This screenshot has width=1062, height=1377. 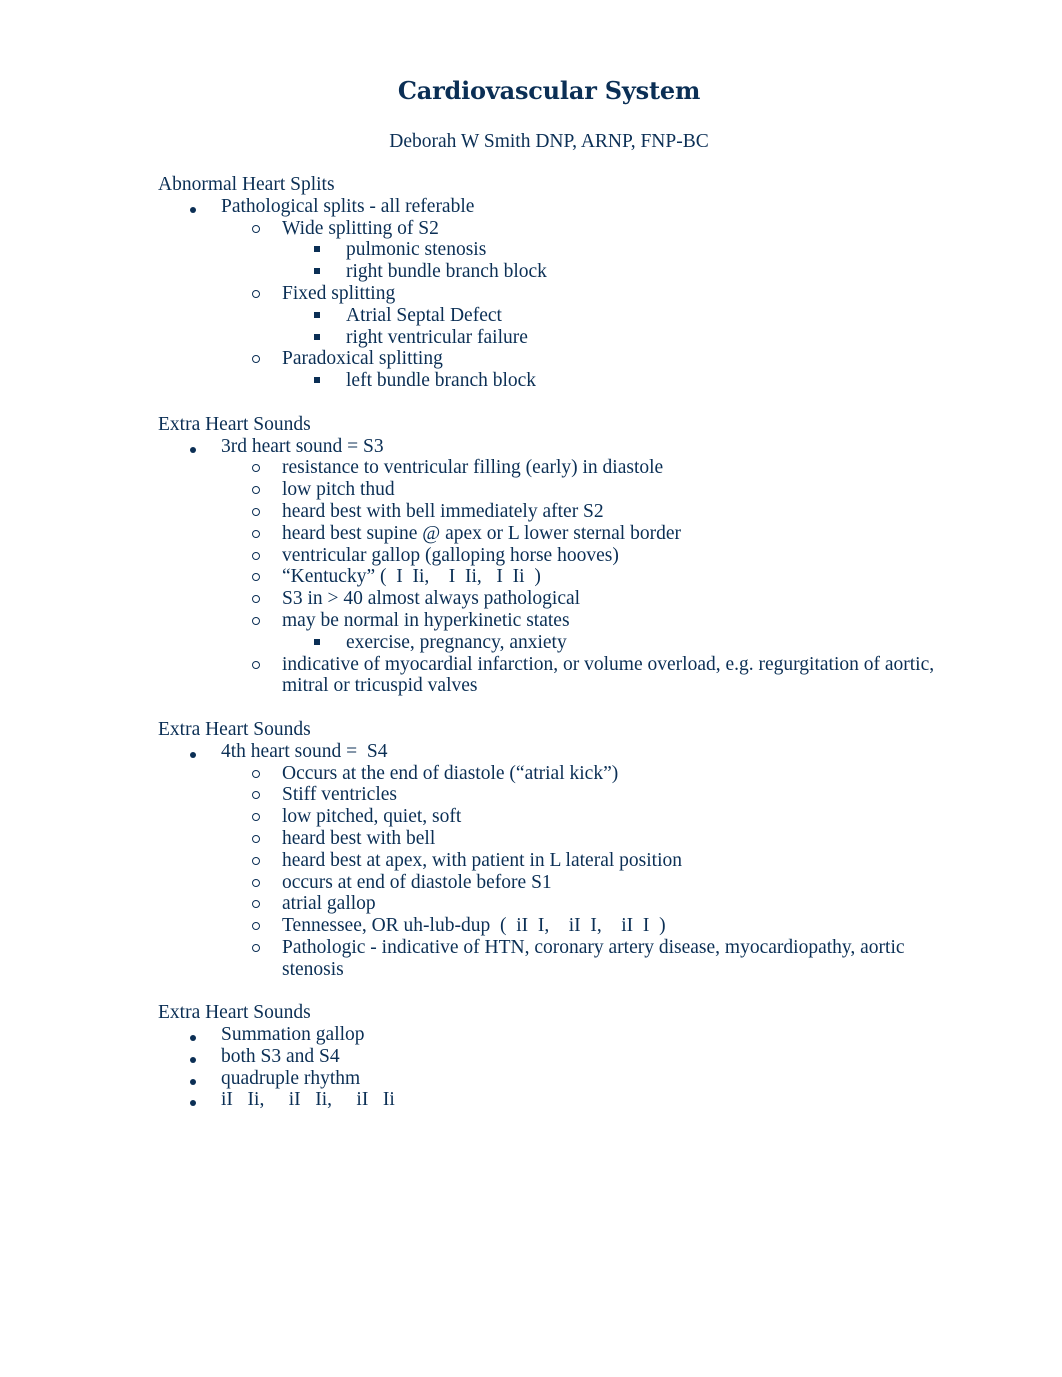 What do you see at coordinates (291, 1078) in the screenshot?
I see `list-item-text: quadruple rhythm` at bounding box center [291, 1078].